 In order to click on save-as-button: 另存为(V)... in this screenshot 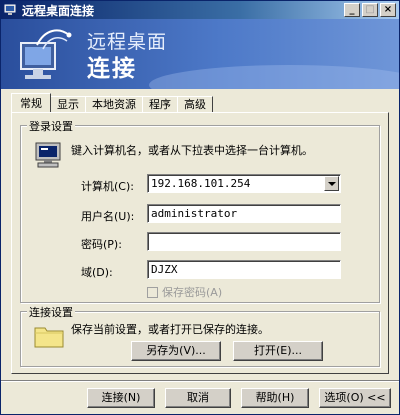, I will do `click(176, 351)`.